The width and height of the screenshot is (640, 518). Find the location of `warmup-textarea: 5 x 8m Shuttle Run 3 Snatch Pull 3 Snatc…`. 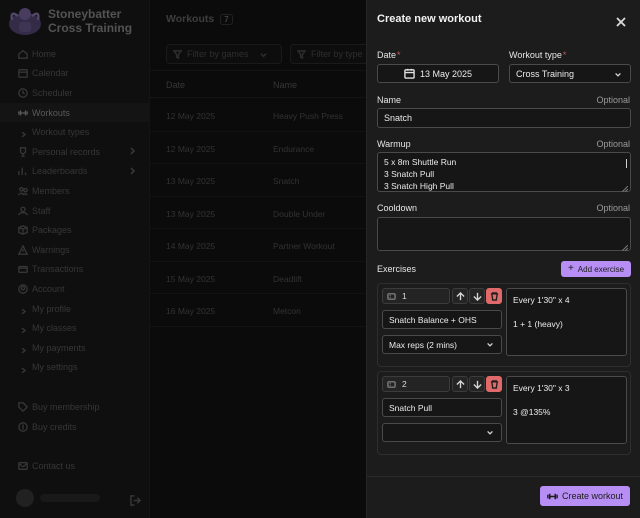

warmup-textarea: 5 x 8m Shuttle Run 3 Snatch Pull 3 Snatc… is located at coordinates (504, 172).